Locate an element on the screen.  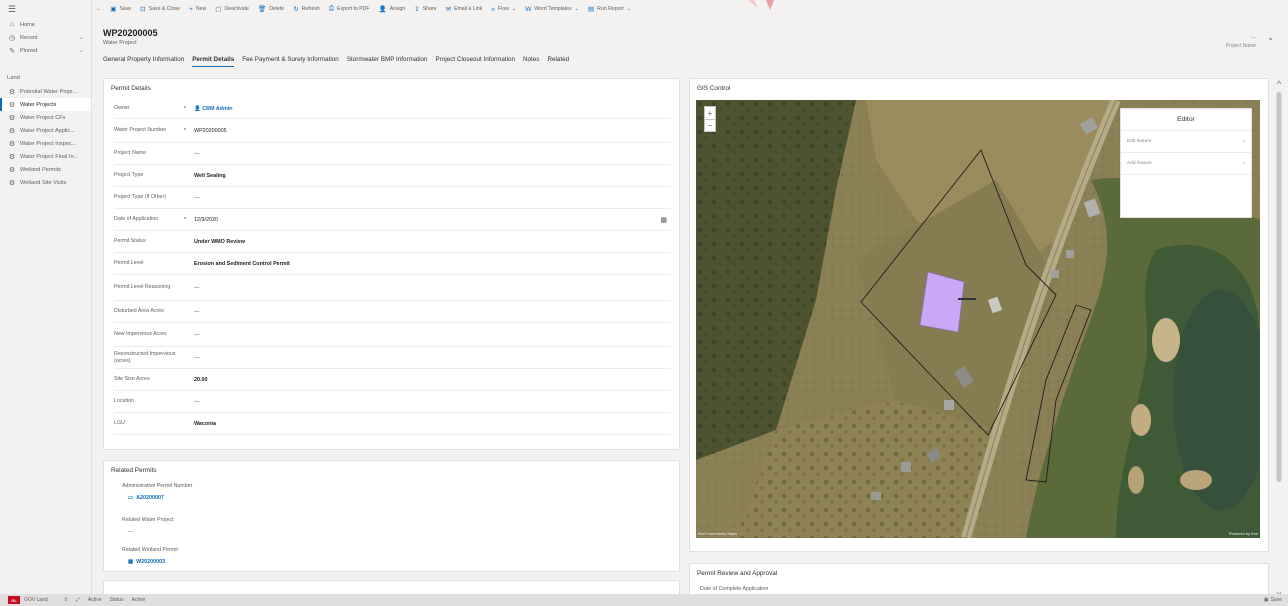
zoom-in-button: + is located at coordinates (710, 113).